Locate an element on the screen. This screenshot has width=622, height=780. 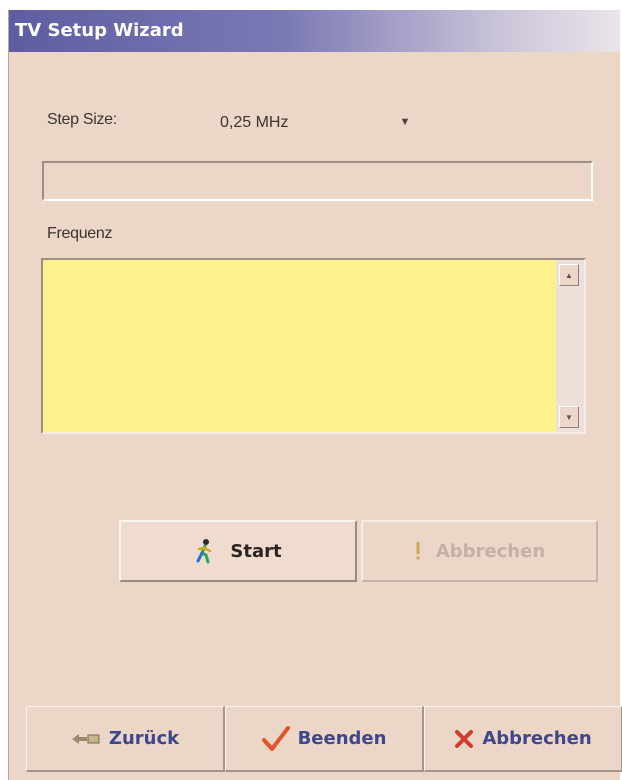
cancel-label: Abbrechen is located at coordinates (537, 738).